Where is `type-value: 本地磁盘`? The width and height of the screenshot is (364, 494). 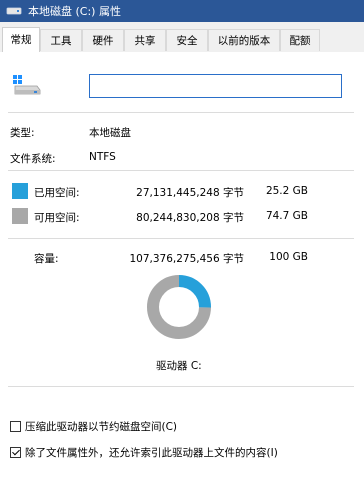 type-value: 本地磁盘 is located at coordinates (110, 133).